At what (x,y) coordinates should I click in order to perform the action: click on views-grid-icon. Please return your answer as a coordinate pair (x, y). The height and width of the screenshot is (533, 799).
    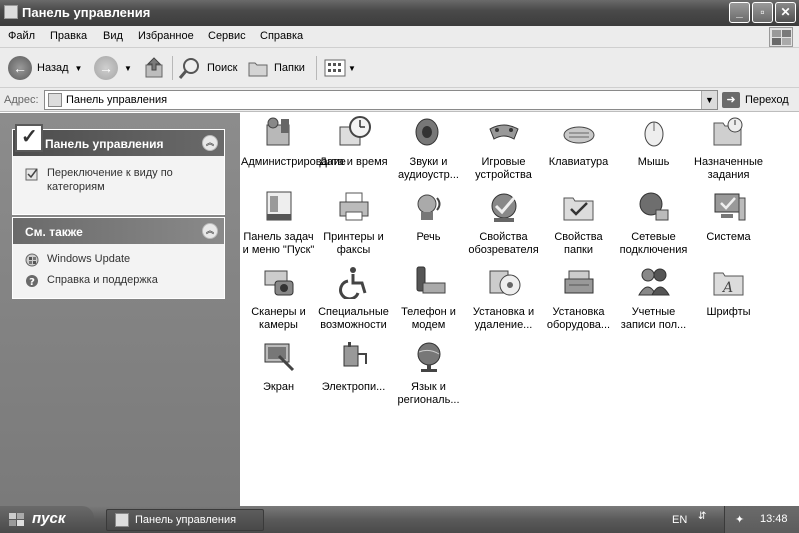
    Looking at the image, I should click on (335, 68).